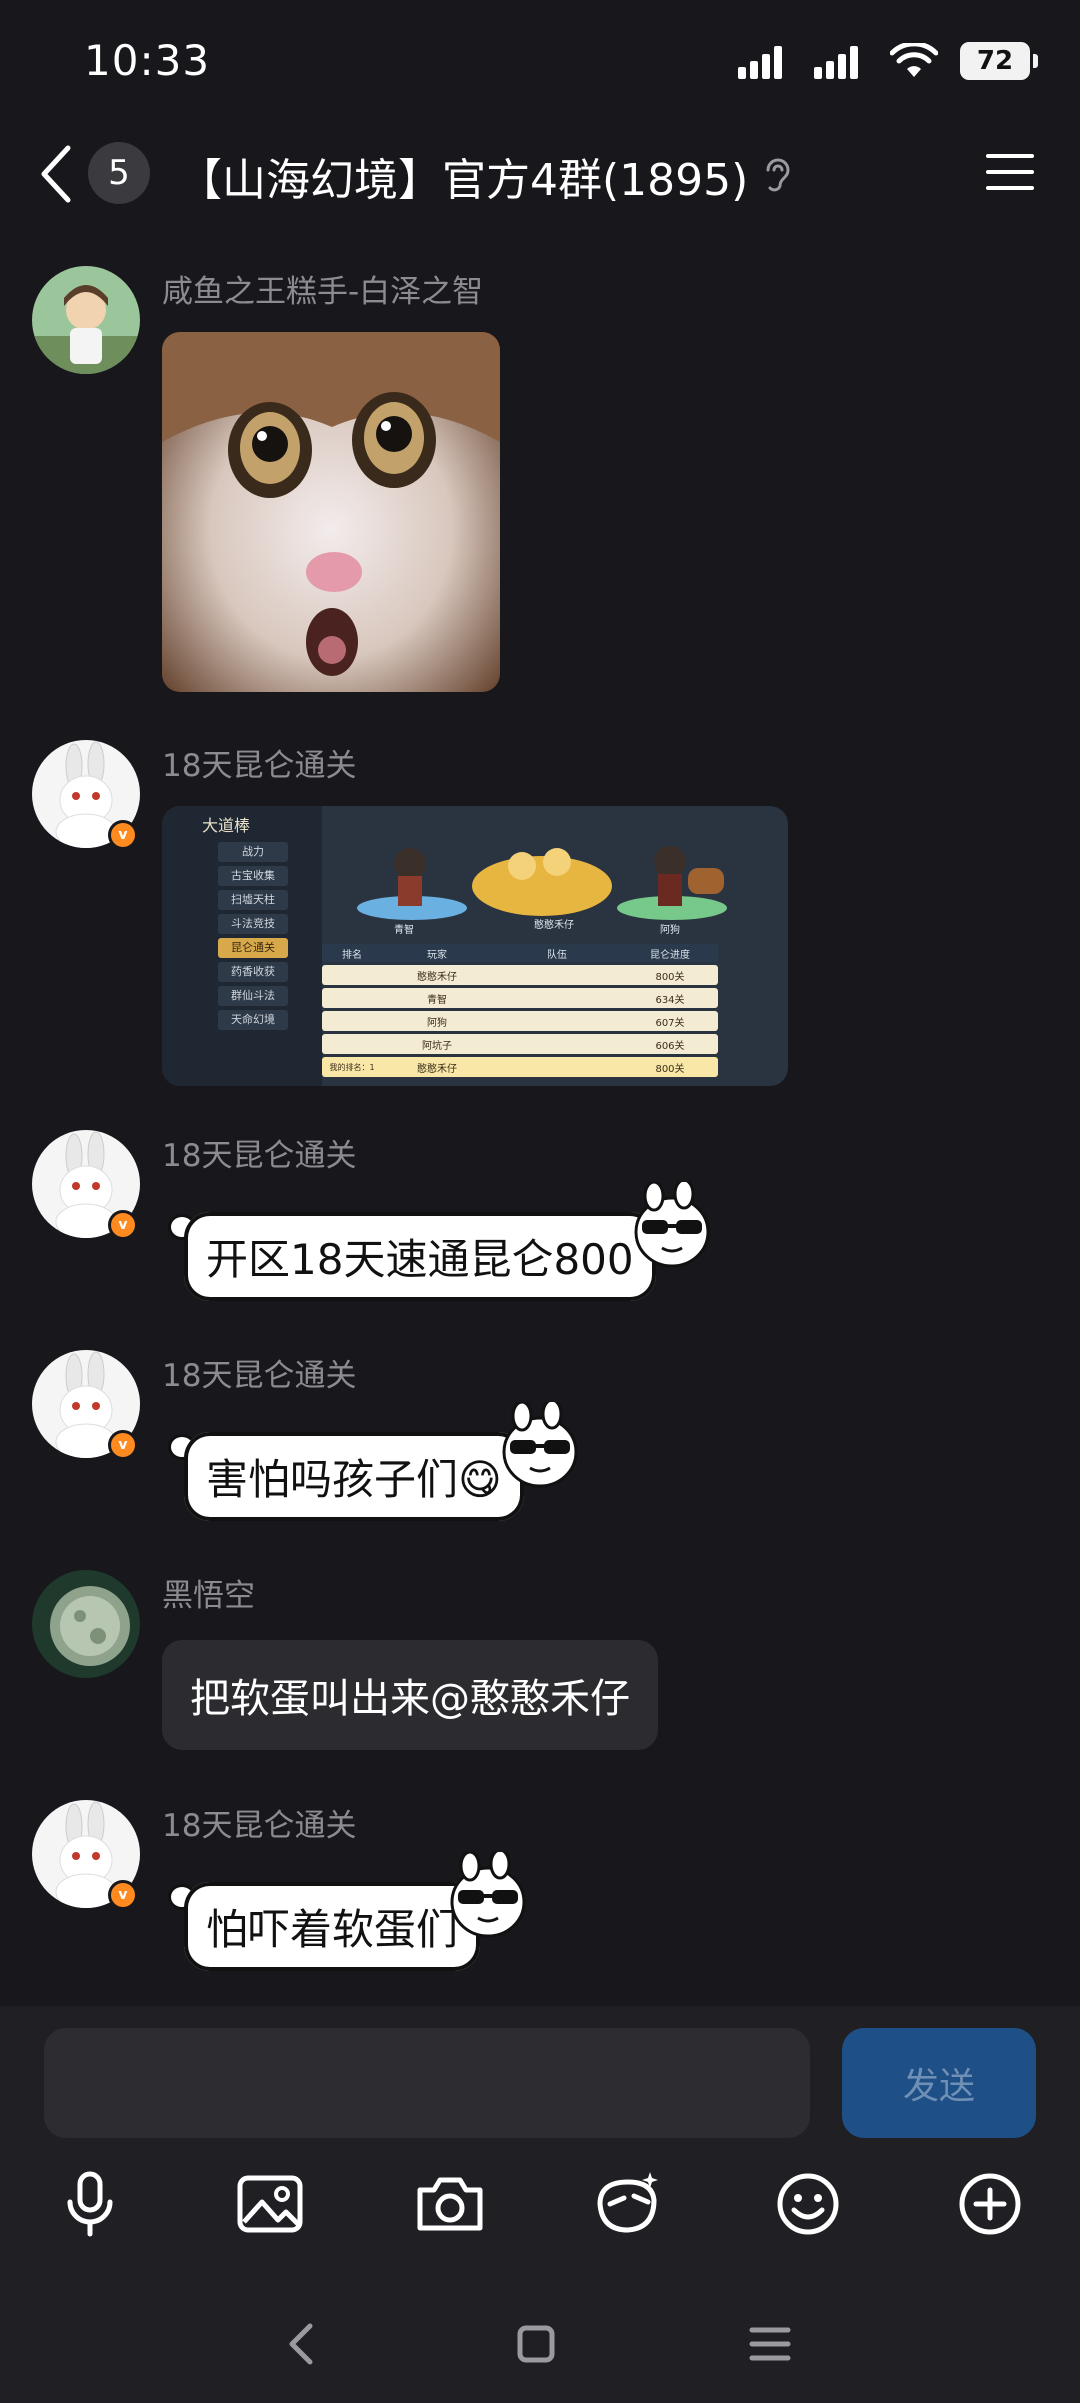  What do you see at coordinates (520, 1044) in the screenshot?
I see `table-row: 阿坑子 606关` at bounding box center [520, 1044].